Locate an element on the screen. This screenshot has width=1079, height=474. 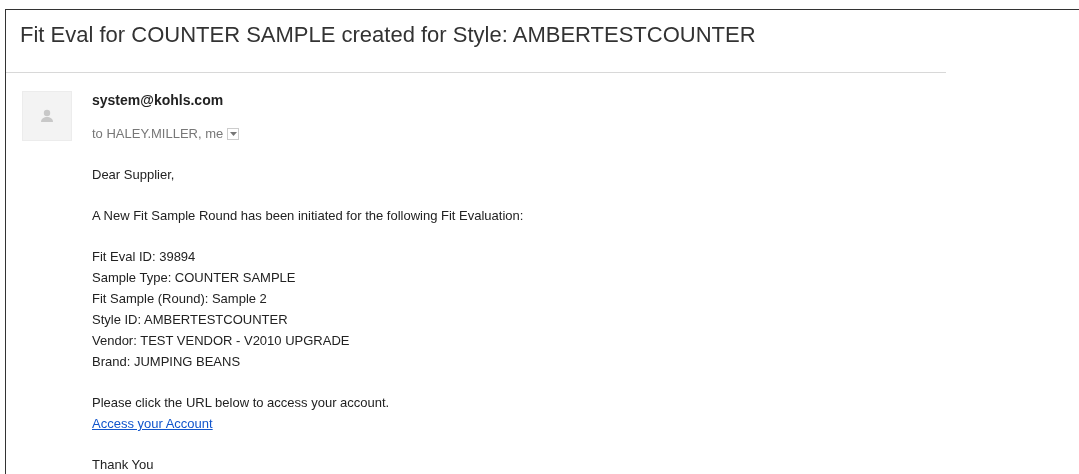
greeting: Dear Supplier, is located at coordinates (134, 175).